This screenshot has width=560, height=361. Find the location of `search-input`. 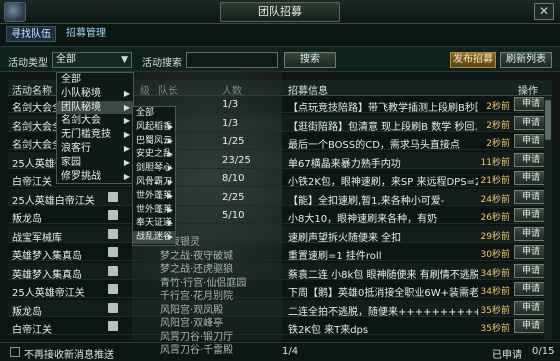

search-input is located at coordinates (232, 60).